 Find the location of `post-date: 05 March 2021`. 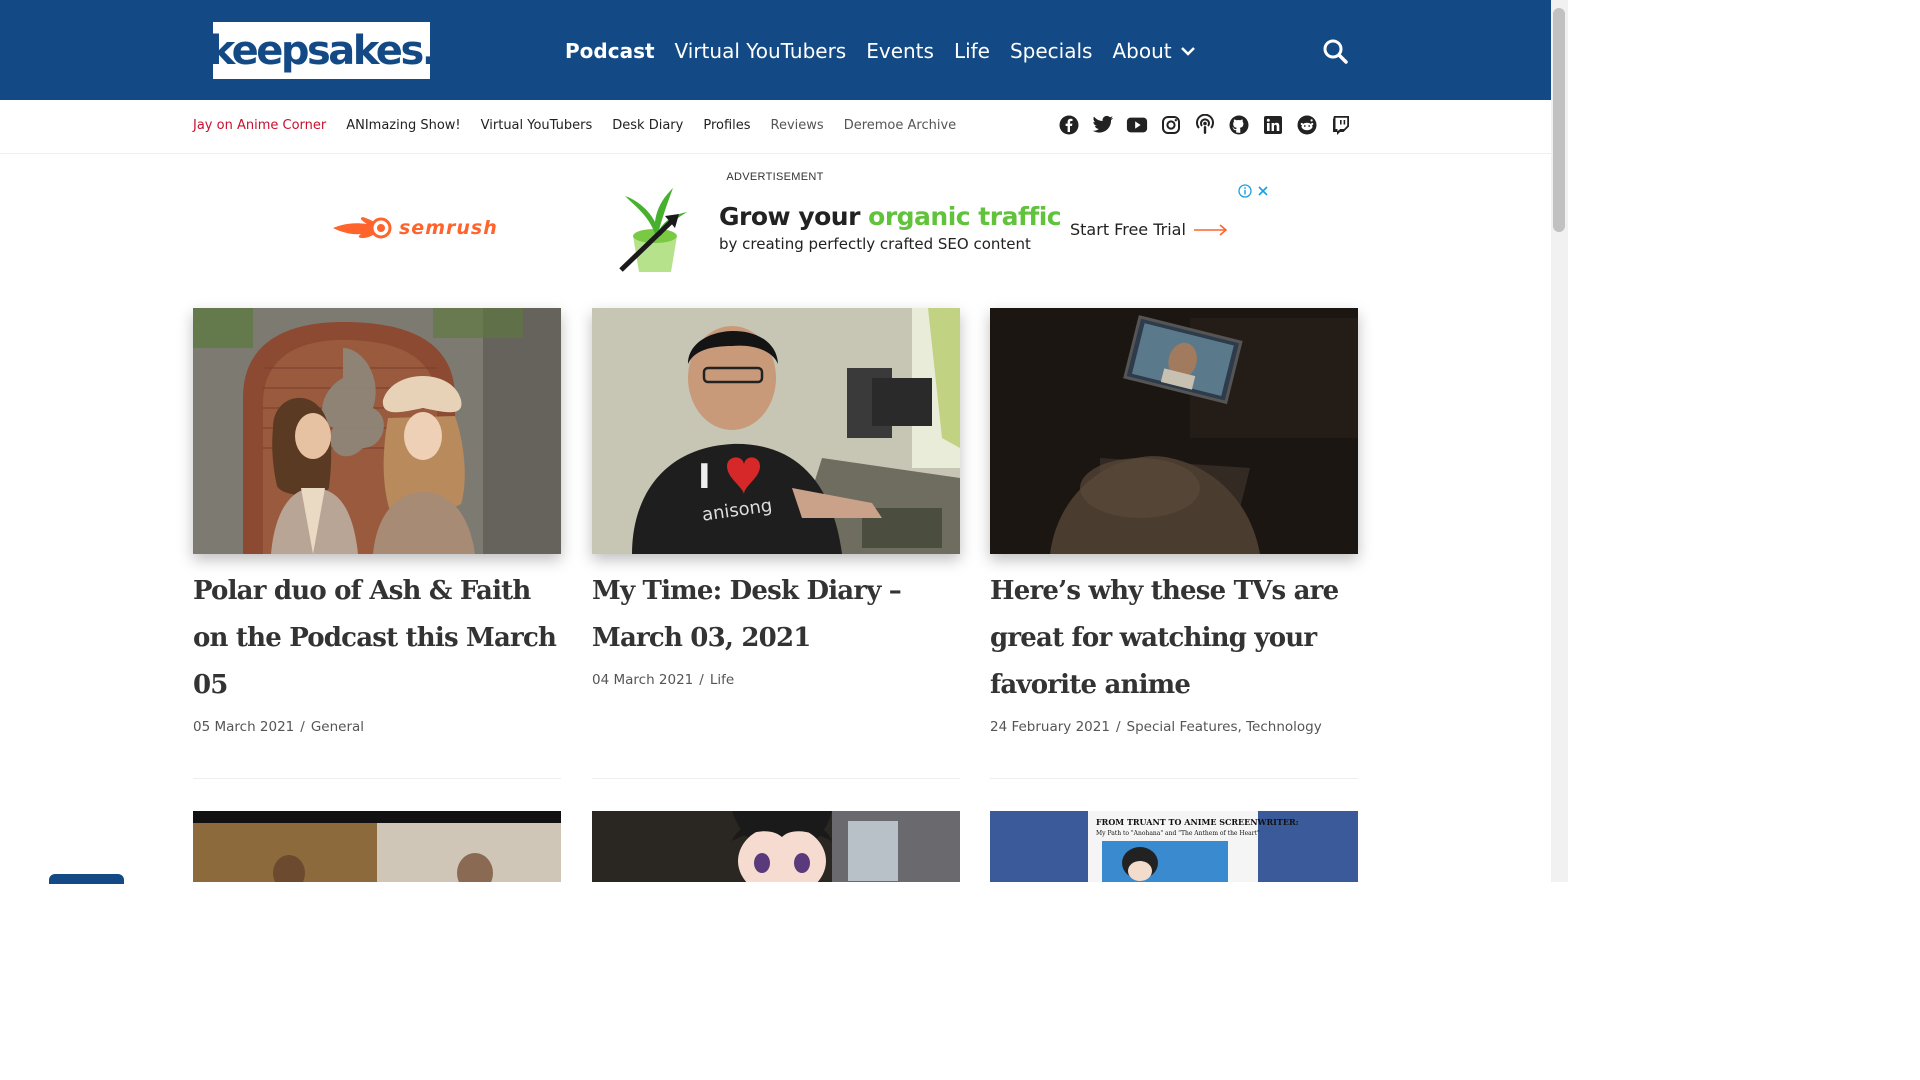

post-date: 05 March 2021 is located at coordinates (244, 727).